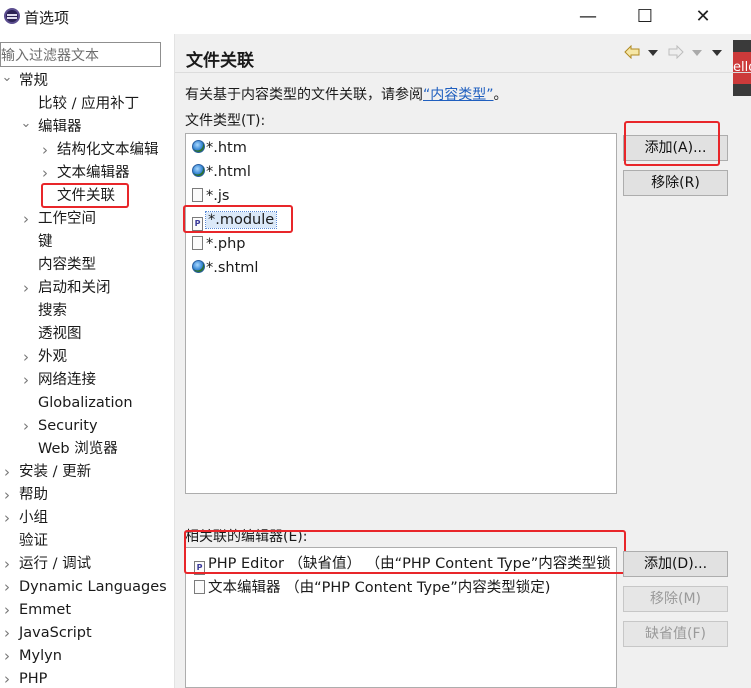  I want to click on page-nav-toolbar, so click(674, 53).